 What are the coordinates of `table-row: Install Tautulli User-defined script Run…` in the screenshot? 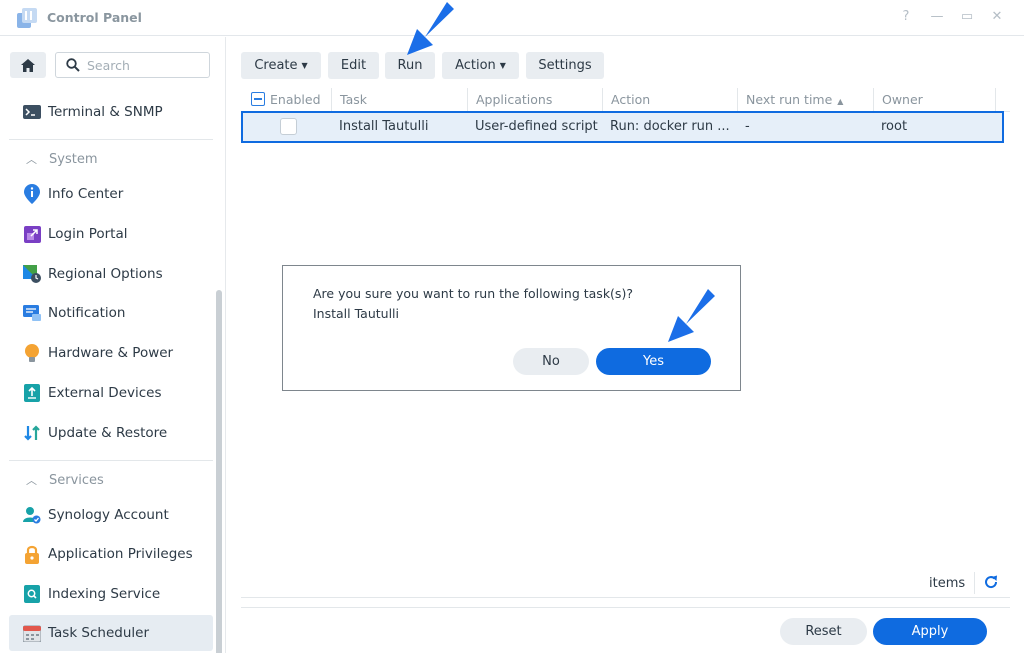 It's located at (622, 127).